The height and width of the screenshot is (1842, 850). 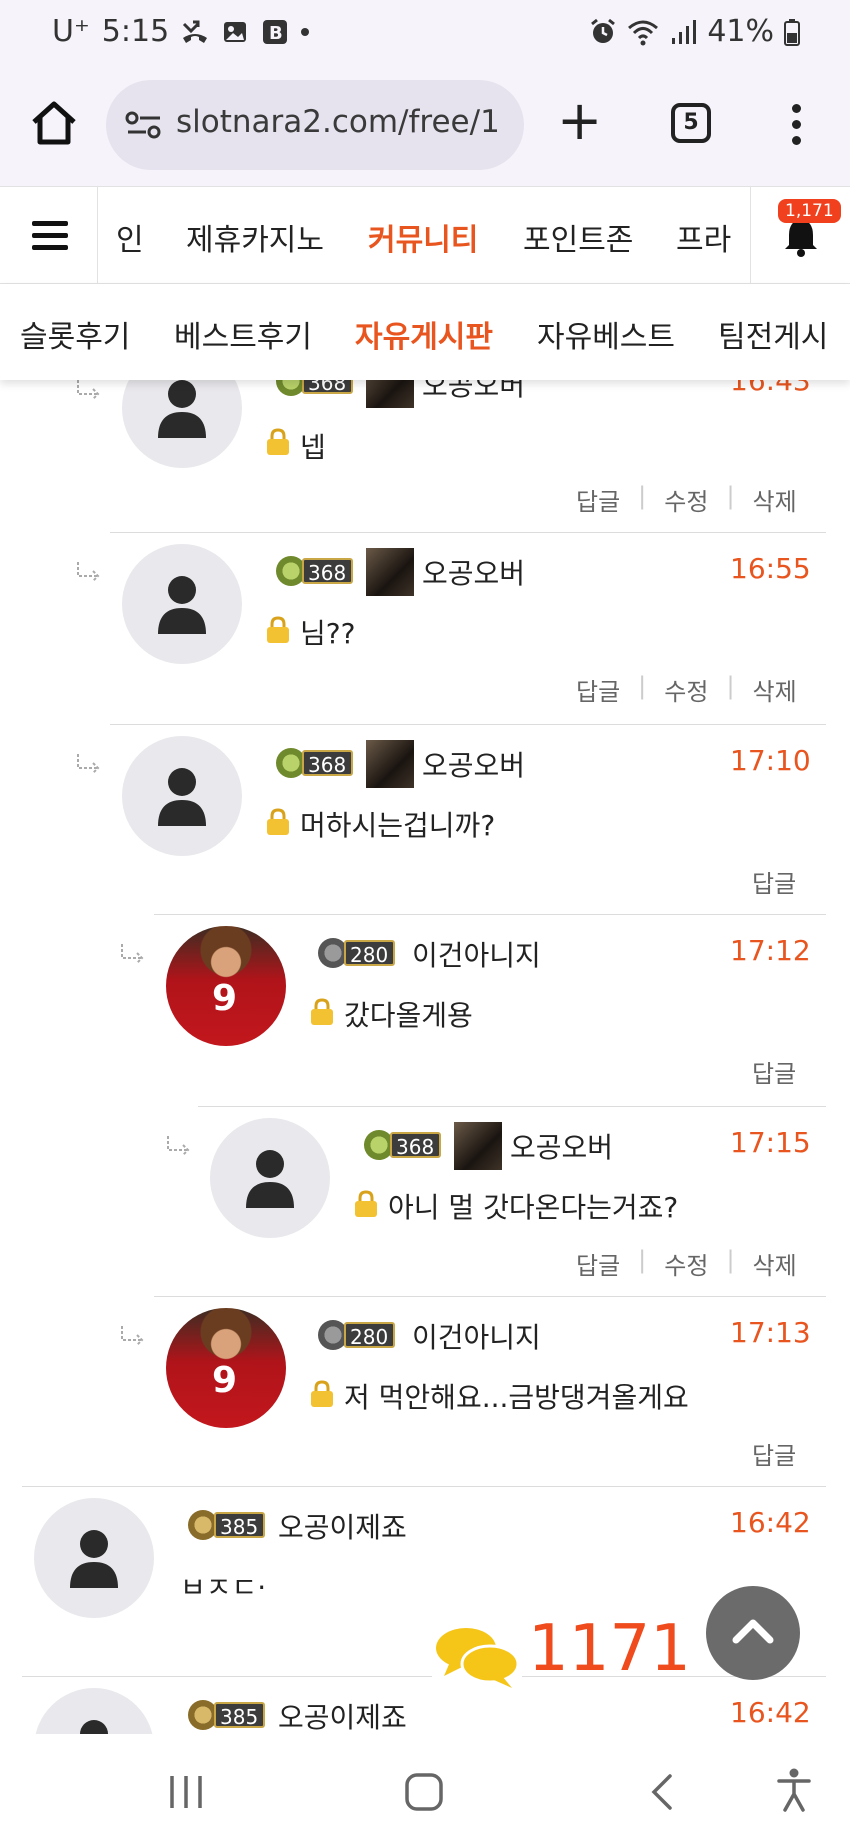 I want to click on notification-badge: 1,171, so click(x=809, y=211).